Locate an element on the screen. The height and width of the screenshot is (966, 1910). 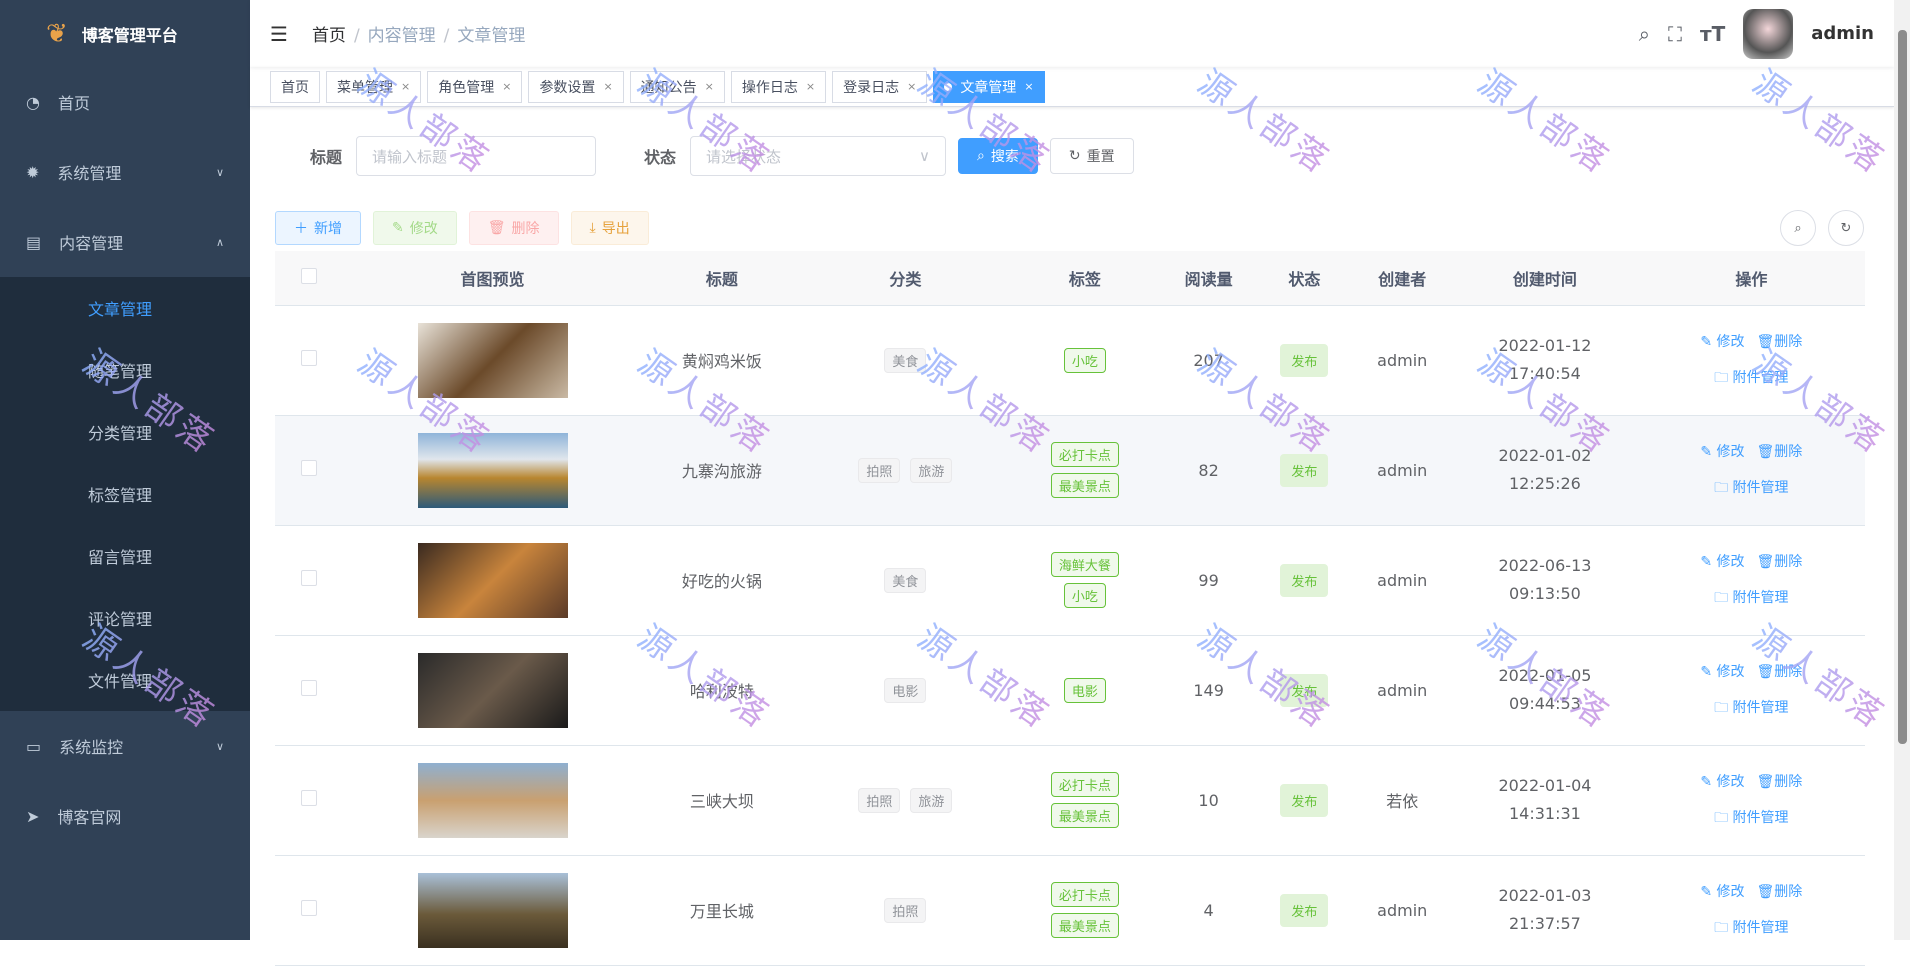
tab-oplog: 操作日志 × is located at coordinates (778, 86).